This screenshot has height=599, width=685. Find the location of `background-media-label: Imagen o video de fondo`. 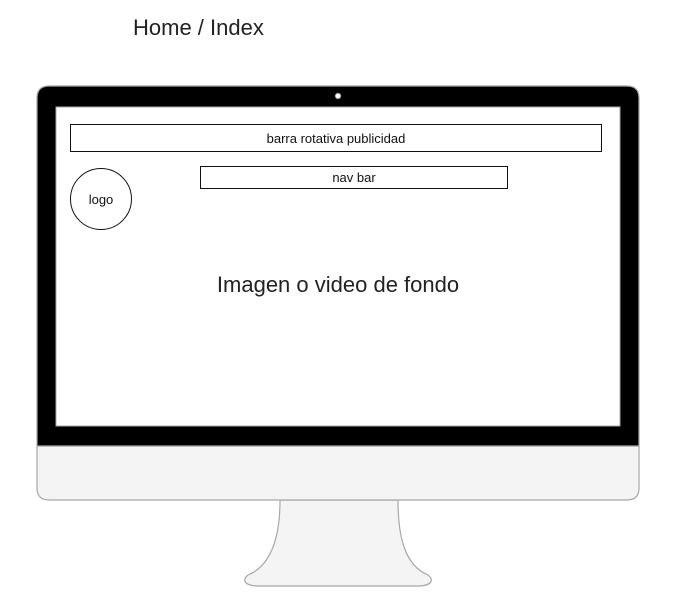

background-media-label: Imagen o video de fondo is located at coordinates (338, 284).